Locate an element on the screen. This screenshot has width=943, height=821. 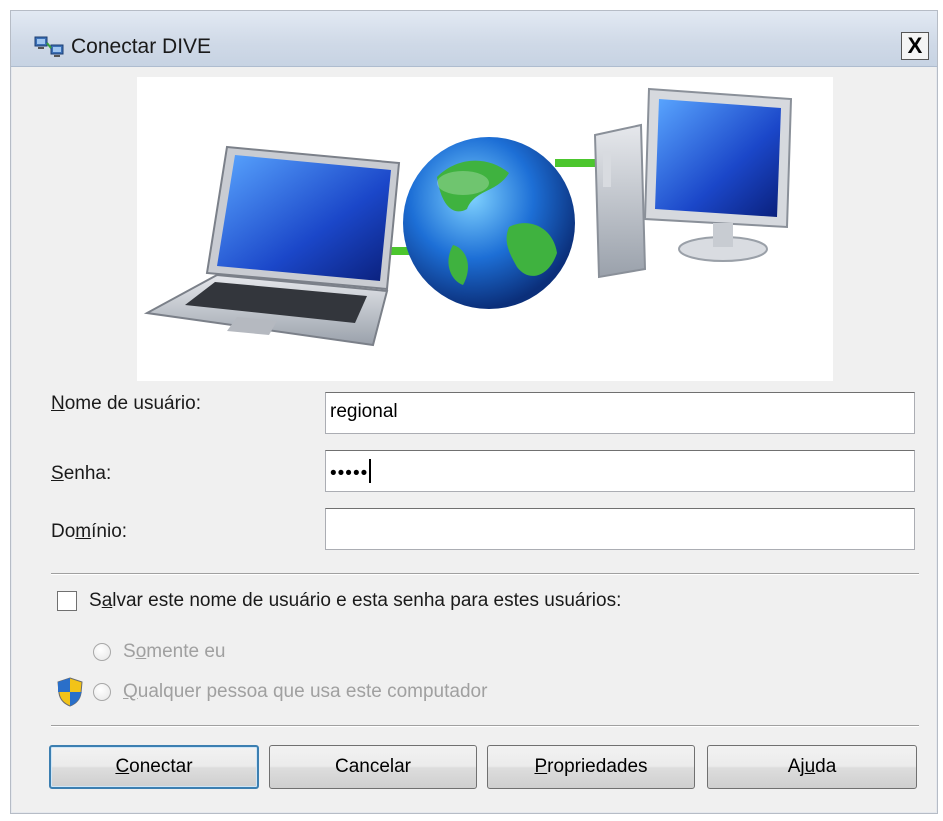
radio-only-me is located at coordinates (102, 652).